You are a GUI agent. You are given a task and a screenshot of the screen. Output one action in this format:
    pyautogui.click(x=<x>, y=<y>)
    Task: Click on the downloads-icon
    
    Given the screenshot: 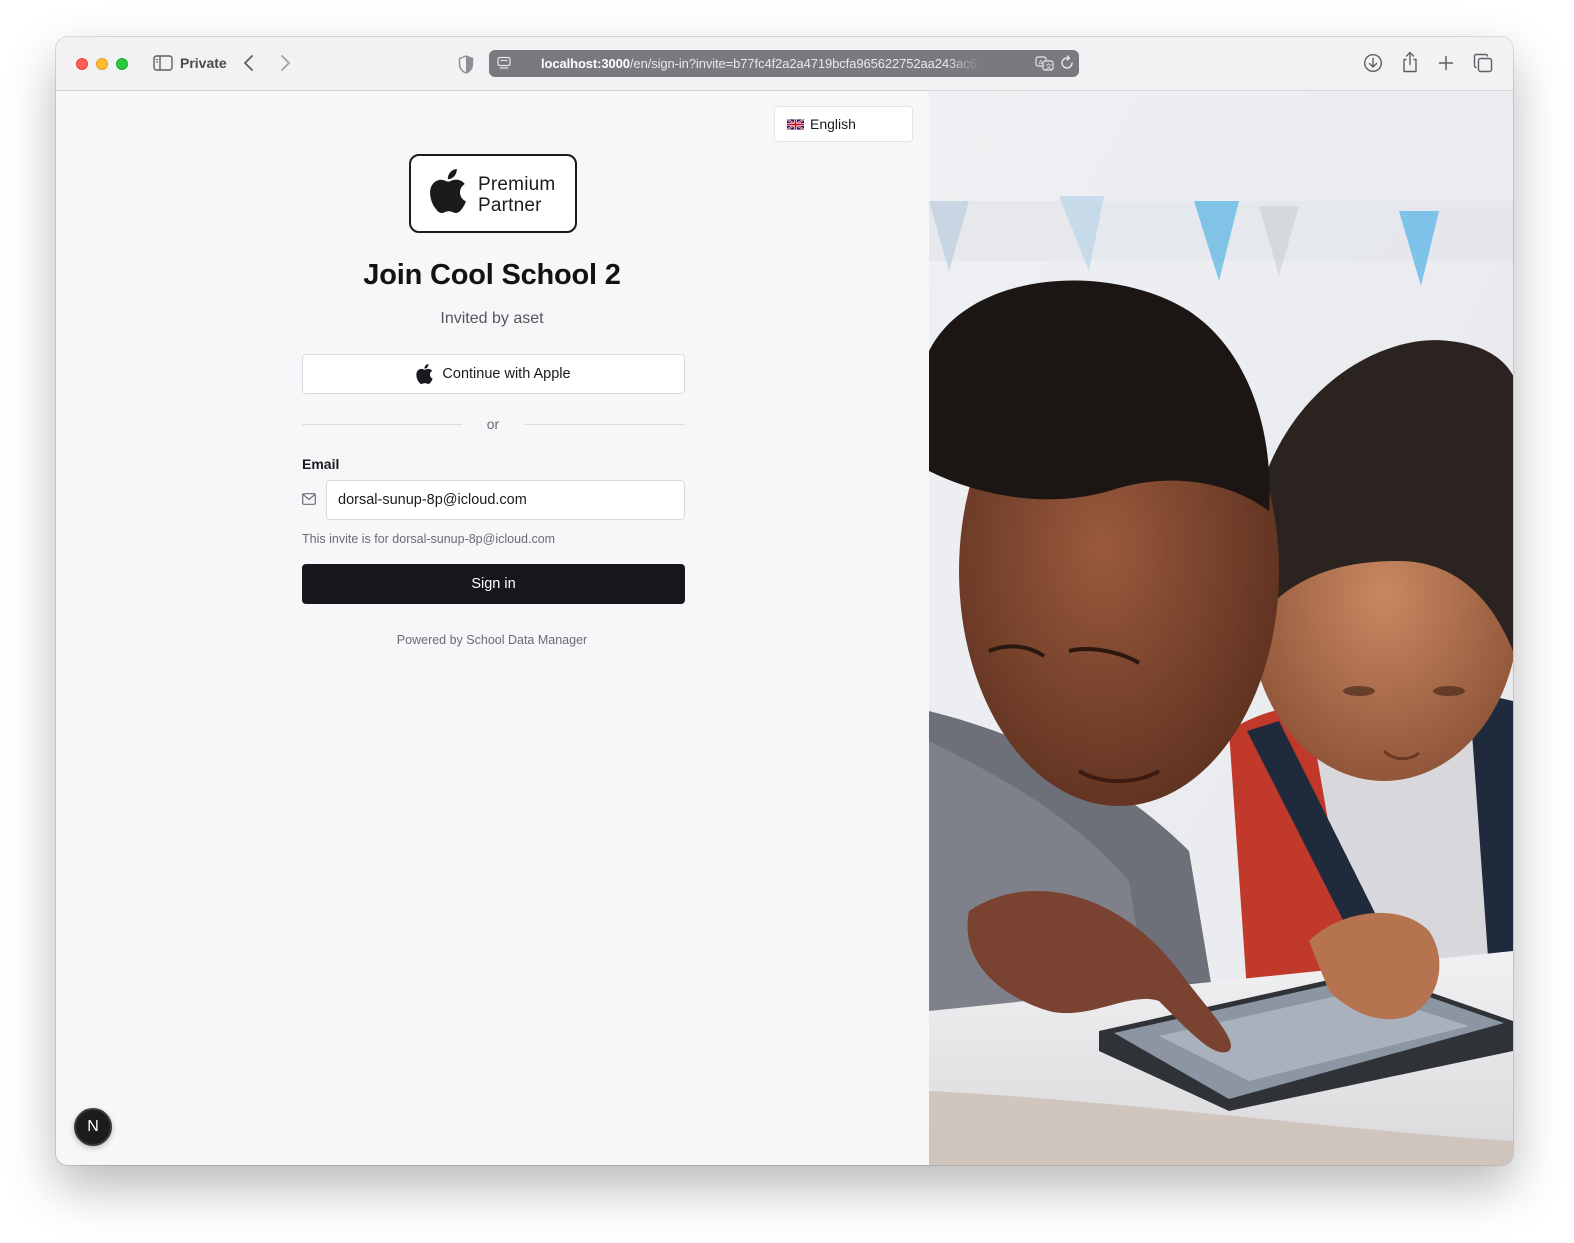 What is the action you would take?
    pyautogui.click(x=1373, y=63)
    